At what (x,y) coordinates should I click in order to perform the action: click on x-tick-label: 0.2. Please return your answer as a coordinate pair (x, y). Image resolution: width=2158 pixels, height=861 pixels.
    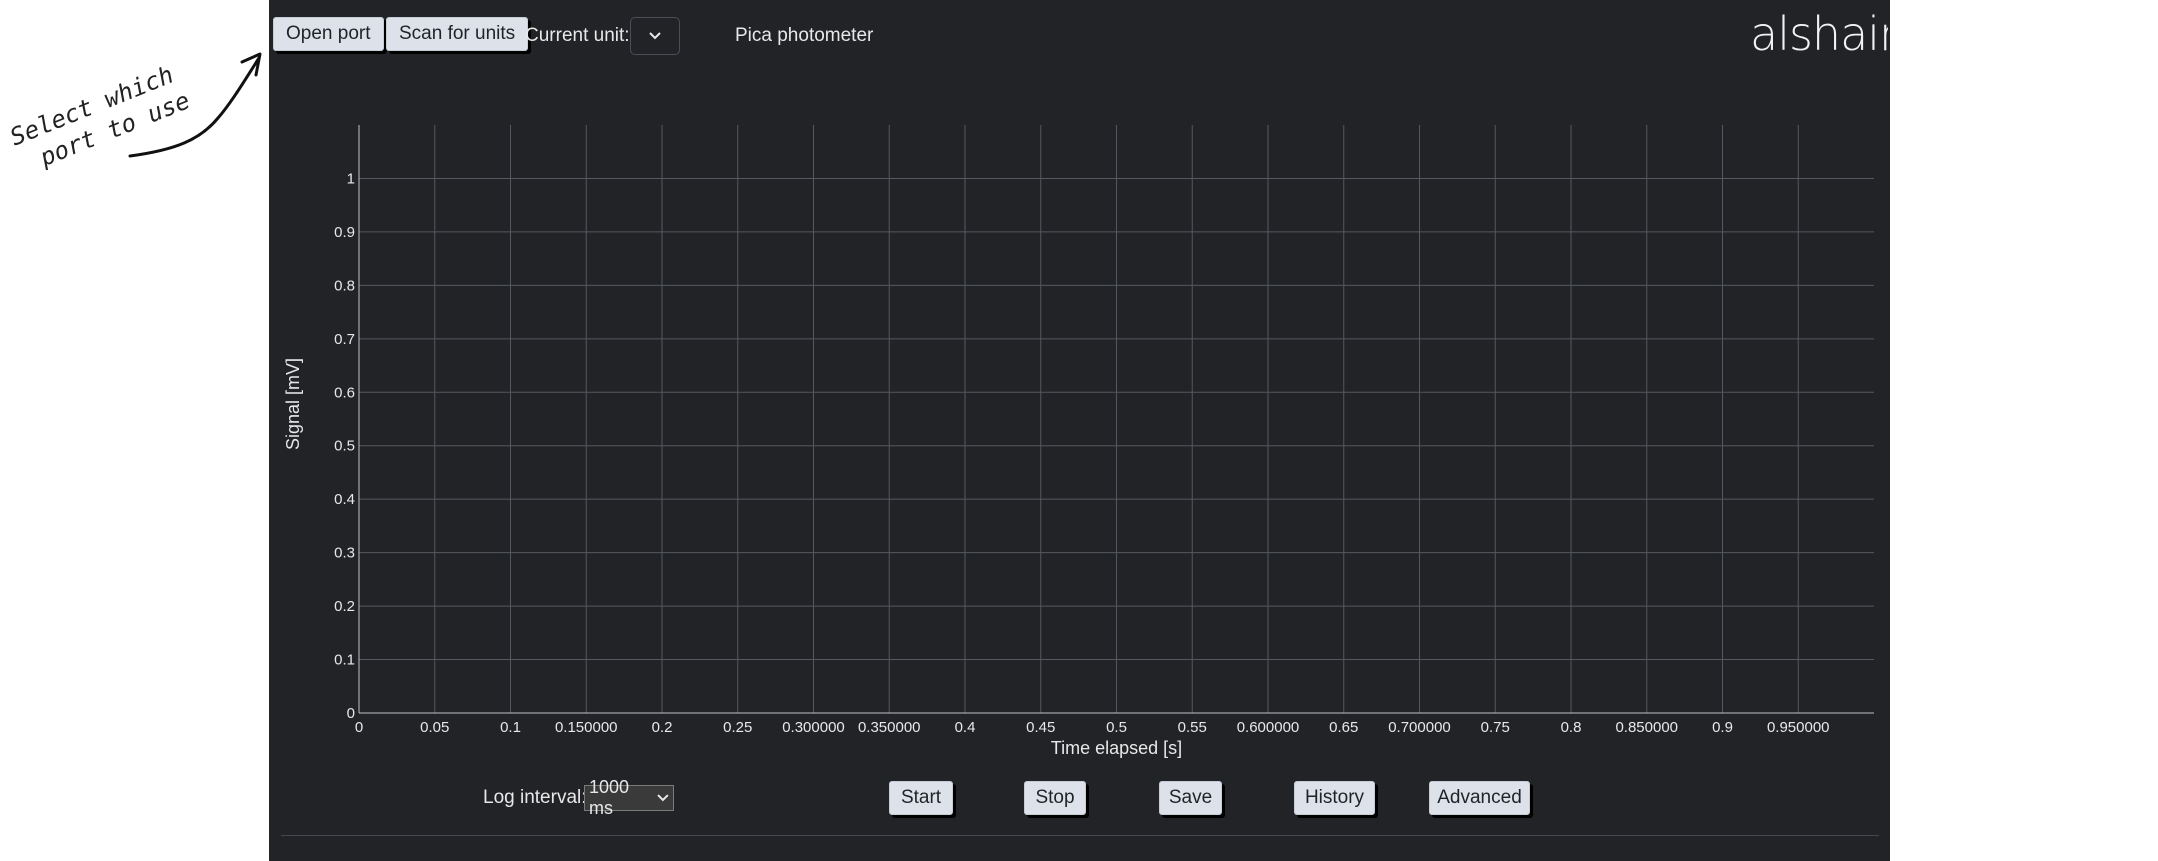
    Looking at the image, I should click on (662, 727).